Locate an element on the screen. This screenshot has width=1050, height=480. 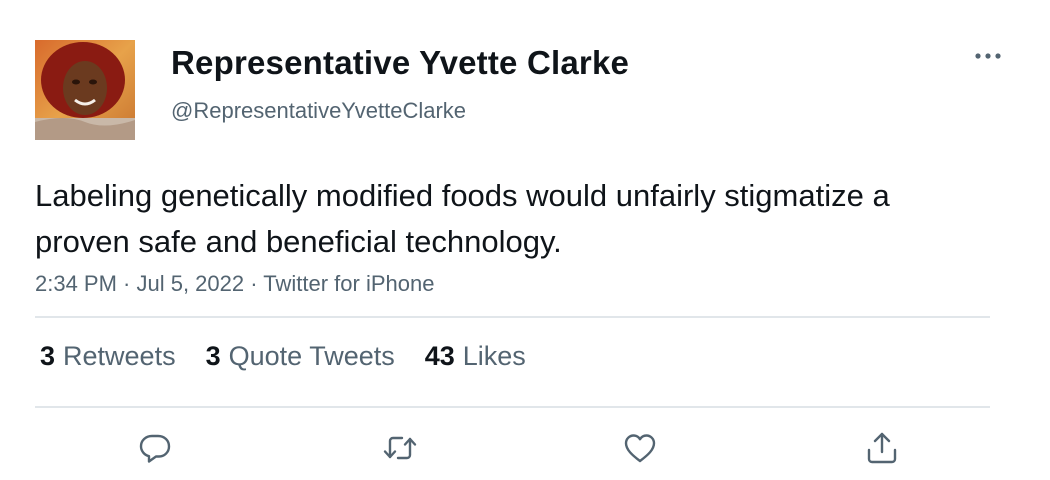
author-name: Representative Yvette Clarke is located at coordinates (400, 63).